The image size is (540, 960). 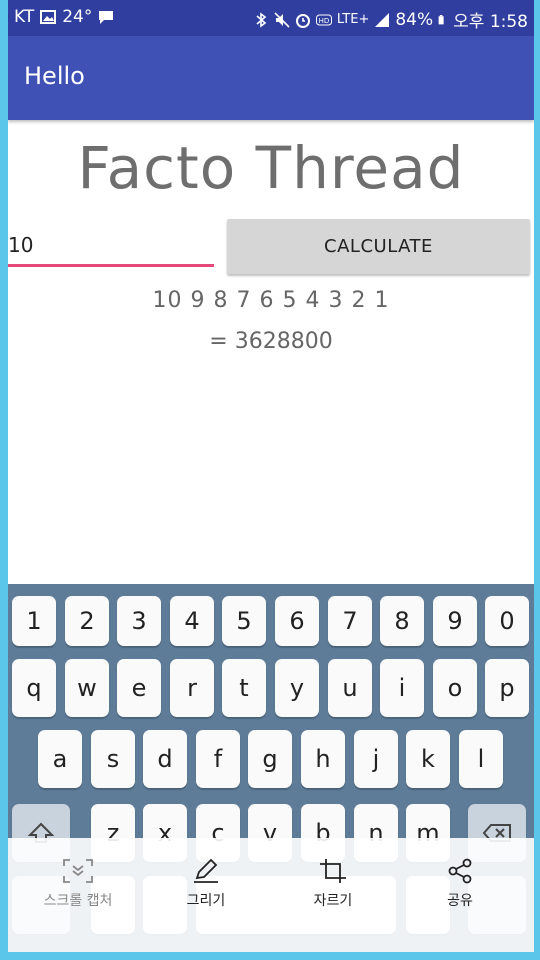 What do you see at coordinates (206, 901) in the screenshot?
I see `draw-label: 그리기` at bounding box center [206, 901].